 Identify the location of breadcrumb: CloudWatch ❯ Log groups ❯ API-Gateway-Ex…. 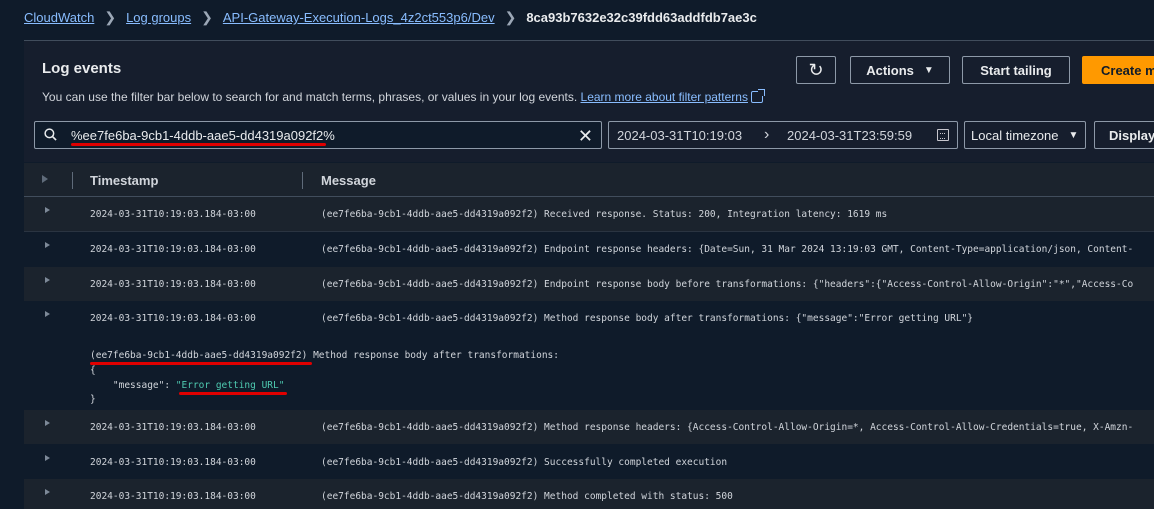
(390, 17).